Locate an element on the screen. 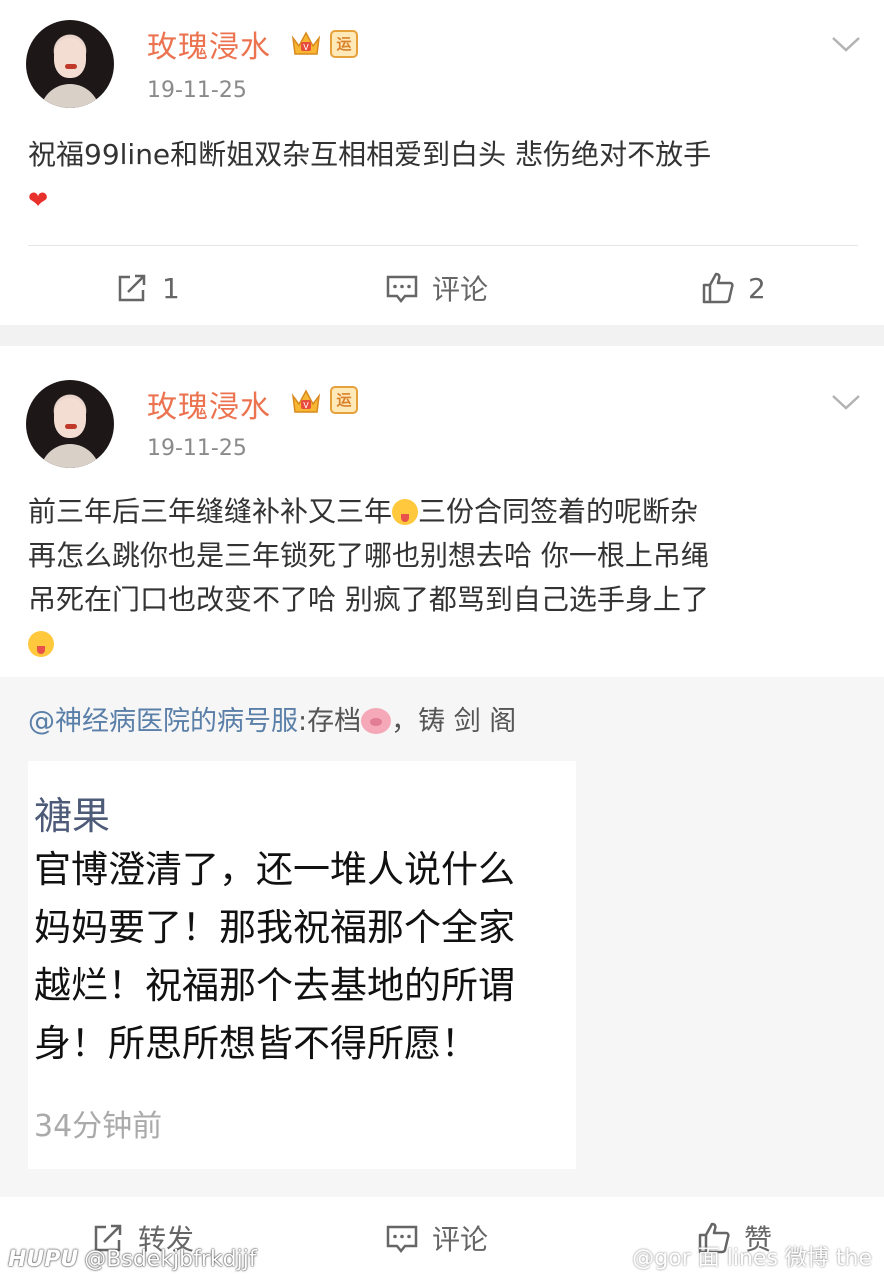  image-text-line: 妈妈要了！那我祝福那个全家 is located at coordinates (274, 927).